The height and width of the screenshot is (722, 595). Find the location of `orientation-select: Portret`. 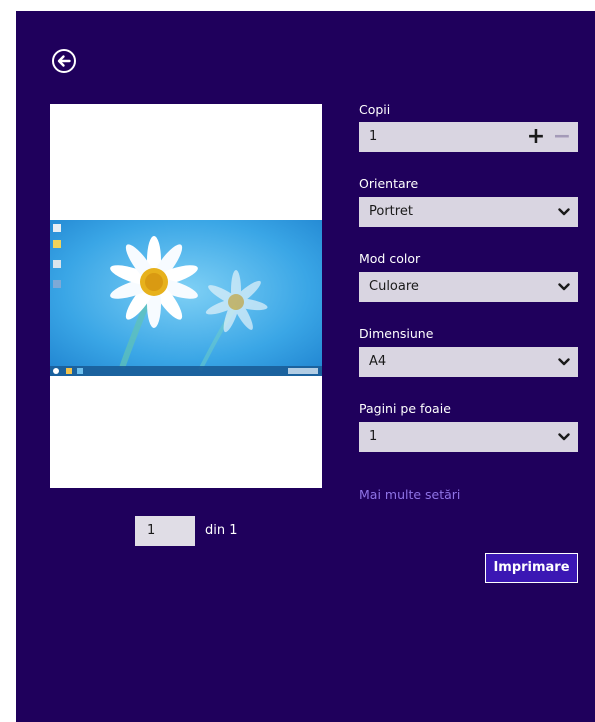

orientation-select: Portret is located at coordinates (468, 212).